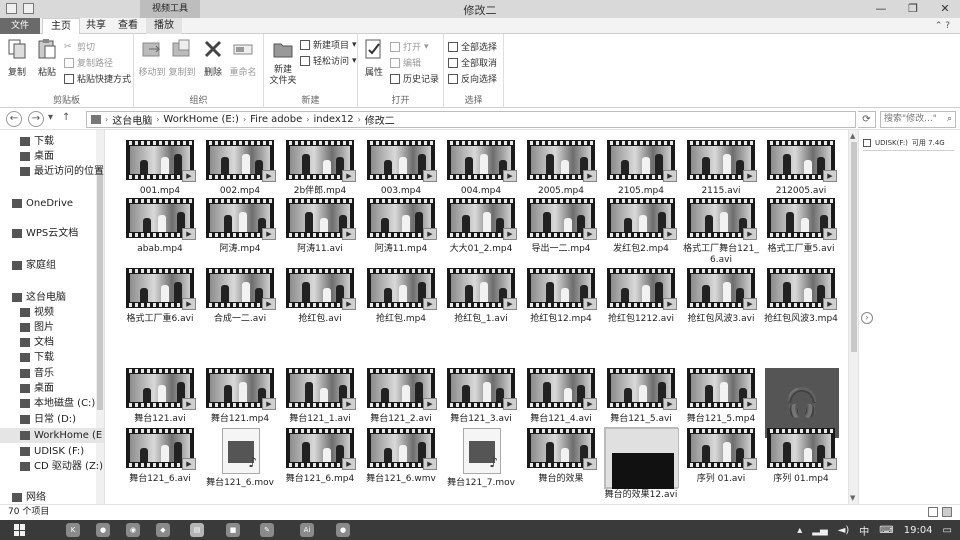 This screenshot has width=960, height=540. Describe the element at coordinates (320, 226) in the screenshot. I see `file-item: ▶ 阿涛11.avi` at that location.